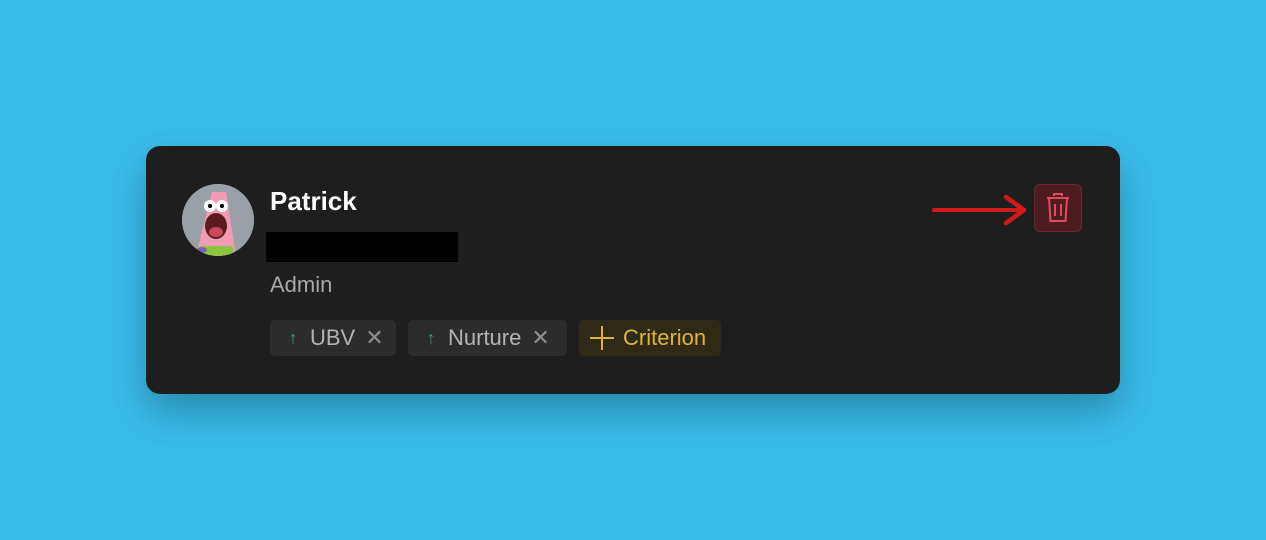 This screenshot has width=1266, height=540. Describe the element at coordinates (301, 284) in the screenshot. I see `user-role: Admin` at that location.